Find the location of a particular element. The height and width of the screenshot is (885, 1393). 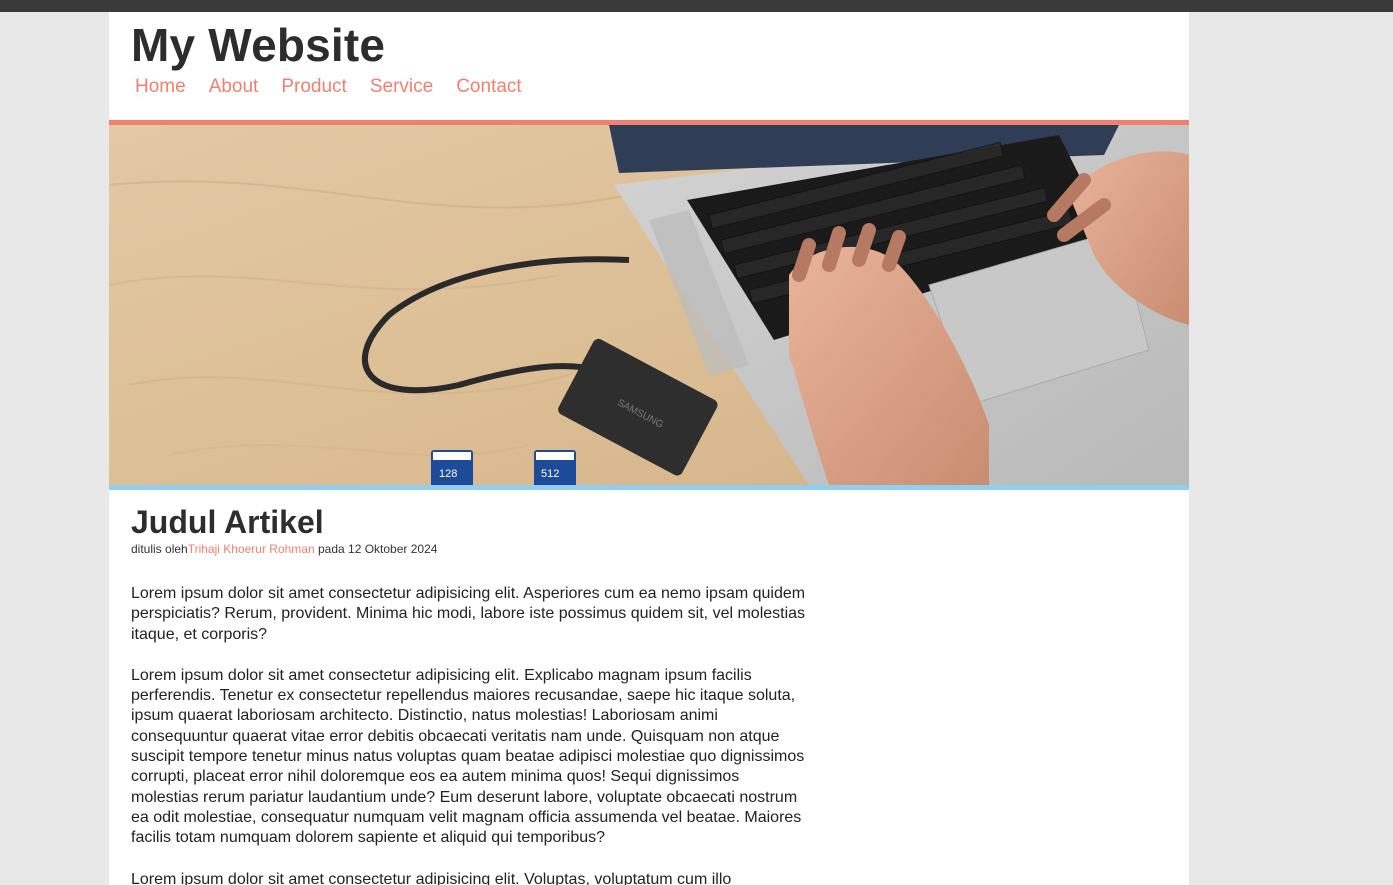

site-title: My Website is located at coordinates (258, 45).